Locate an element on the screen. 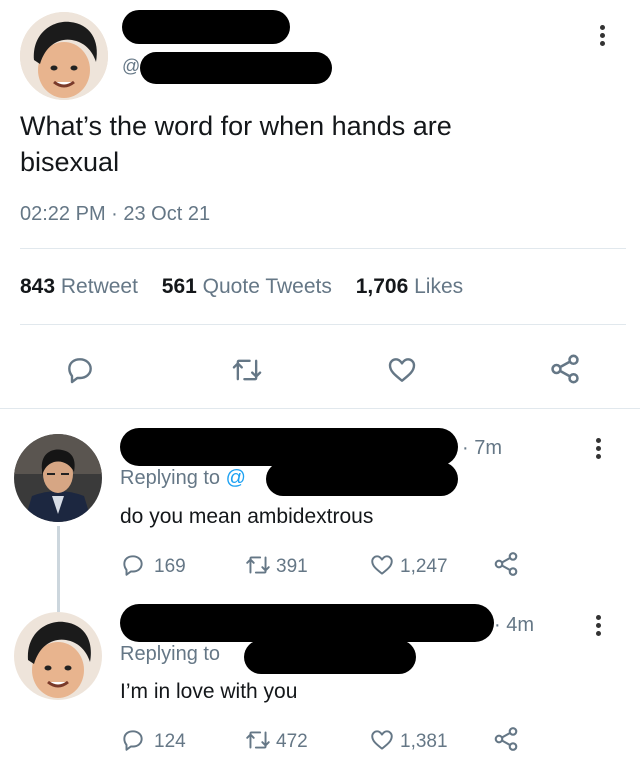 The width and height of the screenshot is (640, 761). author-name-redacted is located at coordinates (206, 27).